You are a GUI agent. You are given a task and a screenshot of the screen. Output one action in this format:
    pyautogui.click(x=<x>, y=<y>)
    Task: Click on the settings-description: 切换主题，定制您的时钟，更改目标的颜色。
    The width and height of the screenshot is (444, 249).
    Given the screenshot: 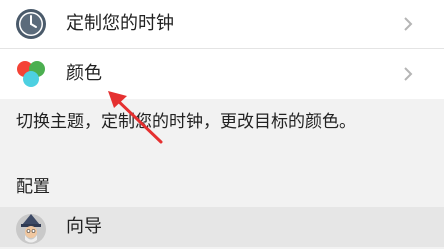 What is the action you would take?
    pyautogui.click(x=186, y=122)
    